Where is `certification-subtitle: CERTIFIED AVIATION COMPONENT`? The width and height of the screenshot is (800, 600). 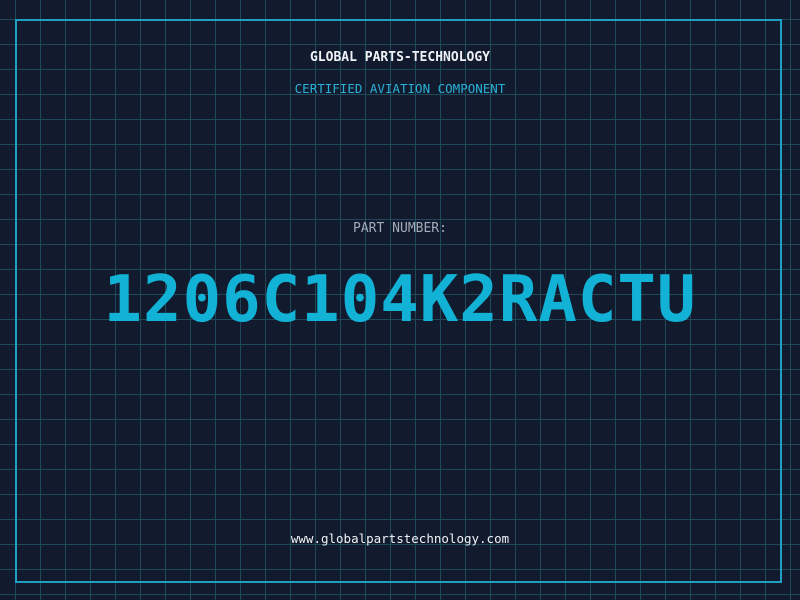
certification-subtitle: CERTIFIED AVIATION COMPONENT is located at coordinates (400, 88).